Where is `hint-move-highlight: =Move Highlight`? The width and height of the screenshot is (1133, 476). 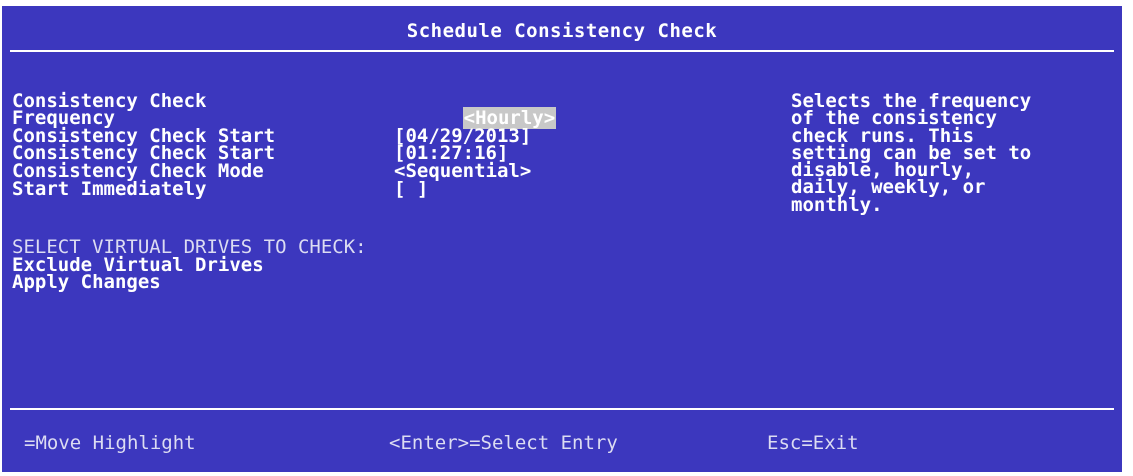
hint-move-highlight: =Move Highlight is located at coordinates (110, 443).